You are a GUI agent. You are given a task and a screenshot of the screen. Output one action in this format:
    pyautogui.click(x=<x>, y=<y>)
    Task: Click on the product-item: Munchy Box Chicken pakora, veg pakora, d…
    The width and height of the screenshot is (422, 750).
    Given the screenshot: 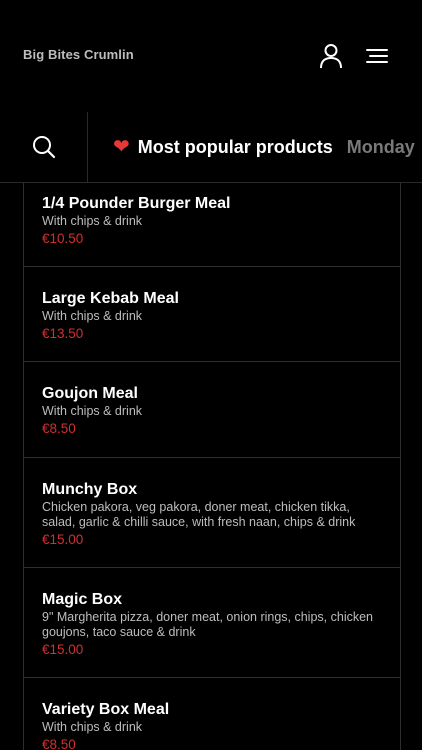 What is the action you would take?
    pyautogui.click(x=212, y=513)
    